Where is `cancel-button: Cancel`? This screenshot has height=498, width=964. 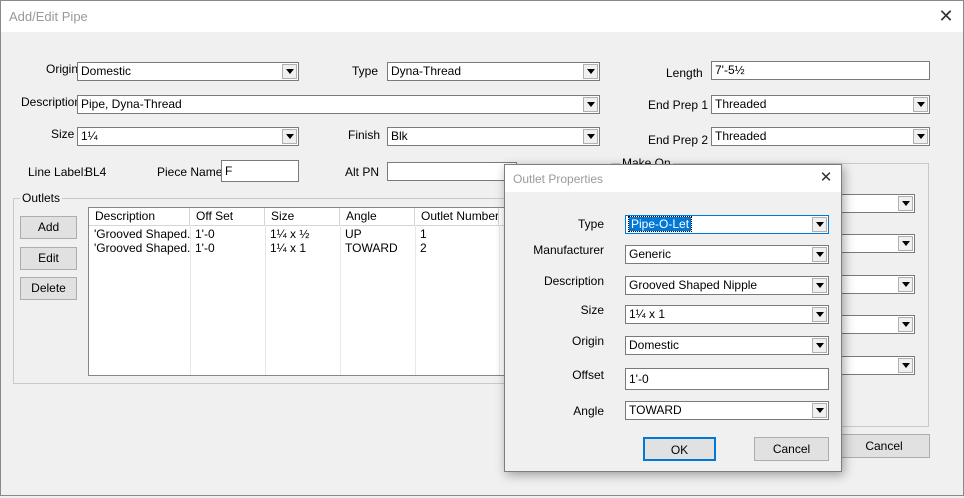
cancel-button: Cancel is located at coordinates (884, 446).